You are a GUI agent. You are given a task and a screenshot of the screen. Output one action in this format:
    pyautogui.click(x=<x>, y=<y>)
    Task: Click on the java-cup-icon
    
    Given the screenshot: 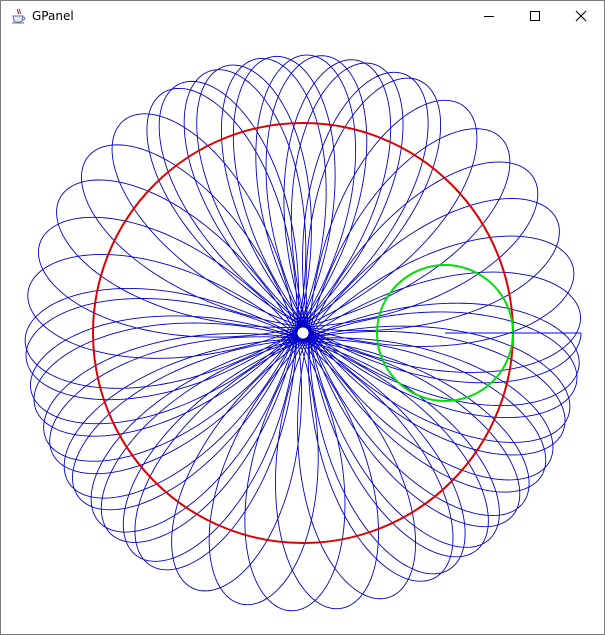 What is the action you would take?
    pyautogui.click(x=18, y=16)
    